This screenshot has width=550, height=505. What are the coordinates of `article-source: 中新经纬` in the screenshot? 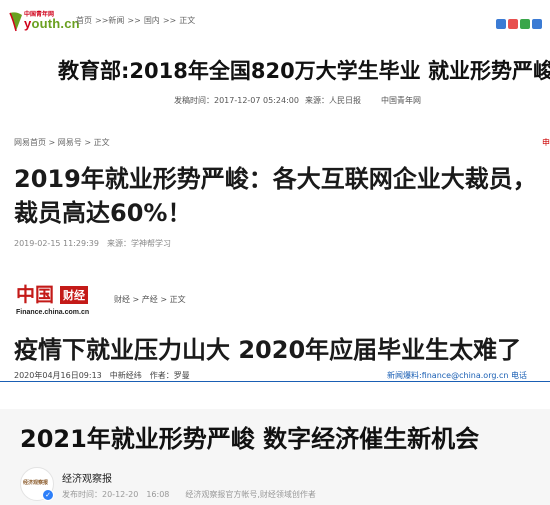 It's located at (125, 375).